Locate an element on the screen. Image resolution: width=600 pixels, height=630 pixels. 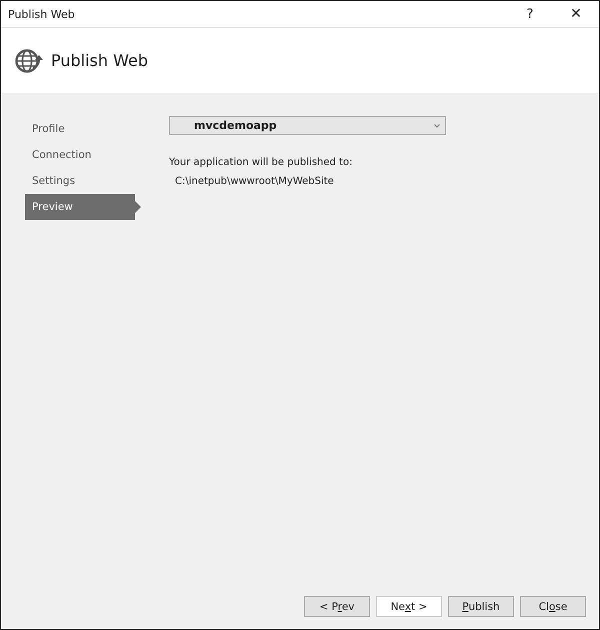
dialog-button: Publish is located at coordinates (481, 606).